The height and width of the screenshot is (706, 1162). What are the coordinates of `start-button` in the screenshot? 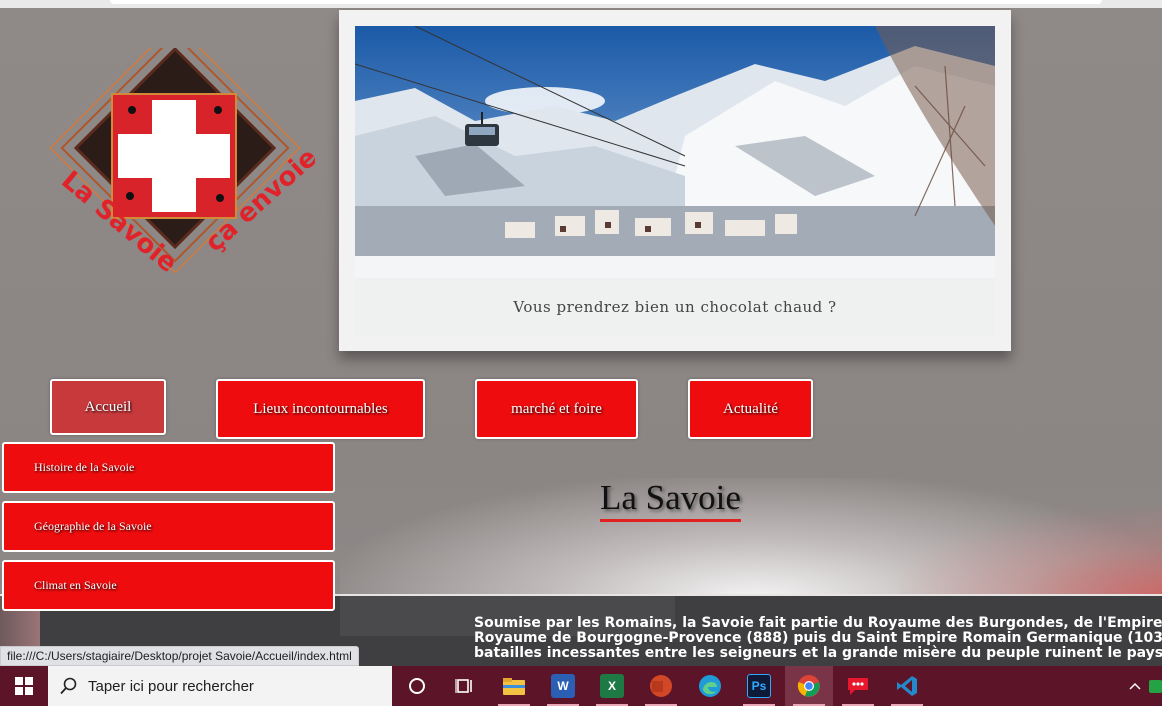 It's located at (24, 686).